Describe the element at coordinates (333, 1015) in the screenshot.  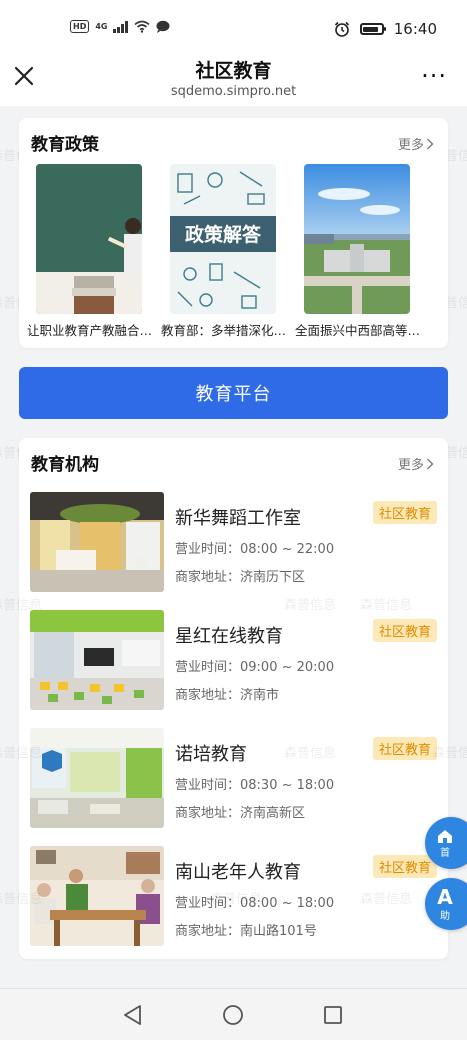
I see `recent-apps-square-icon` at that location.